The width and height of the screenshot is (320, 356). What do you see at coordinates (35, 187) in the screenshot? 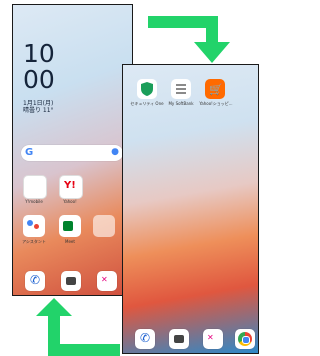
I see `ymobile-app-icon` at bounding box center [35, 187].